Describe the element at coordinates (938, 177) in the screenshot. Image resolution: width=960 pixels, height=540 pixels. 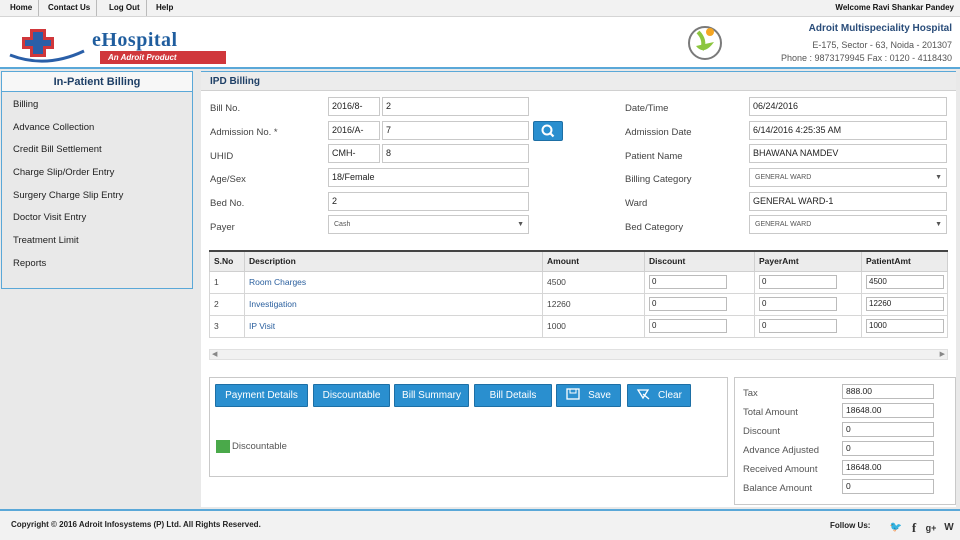
I see `dropdown-arrow-icon: ▼` at that location.